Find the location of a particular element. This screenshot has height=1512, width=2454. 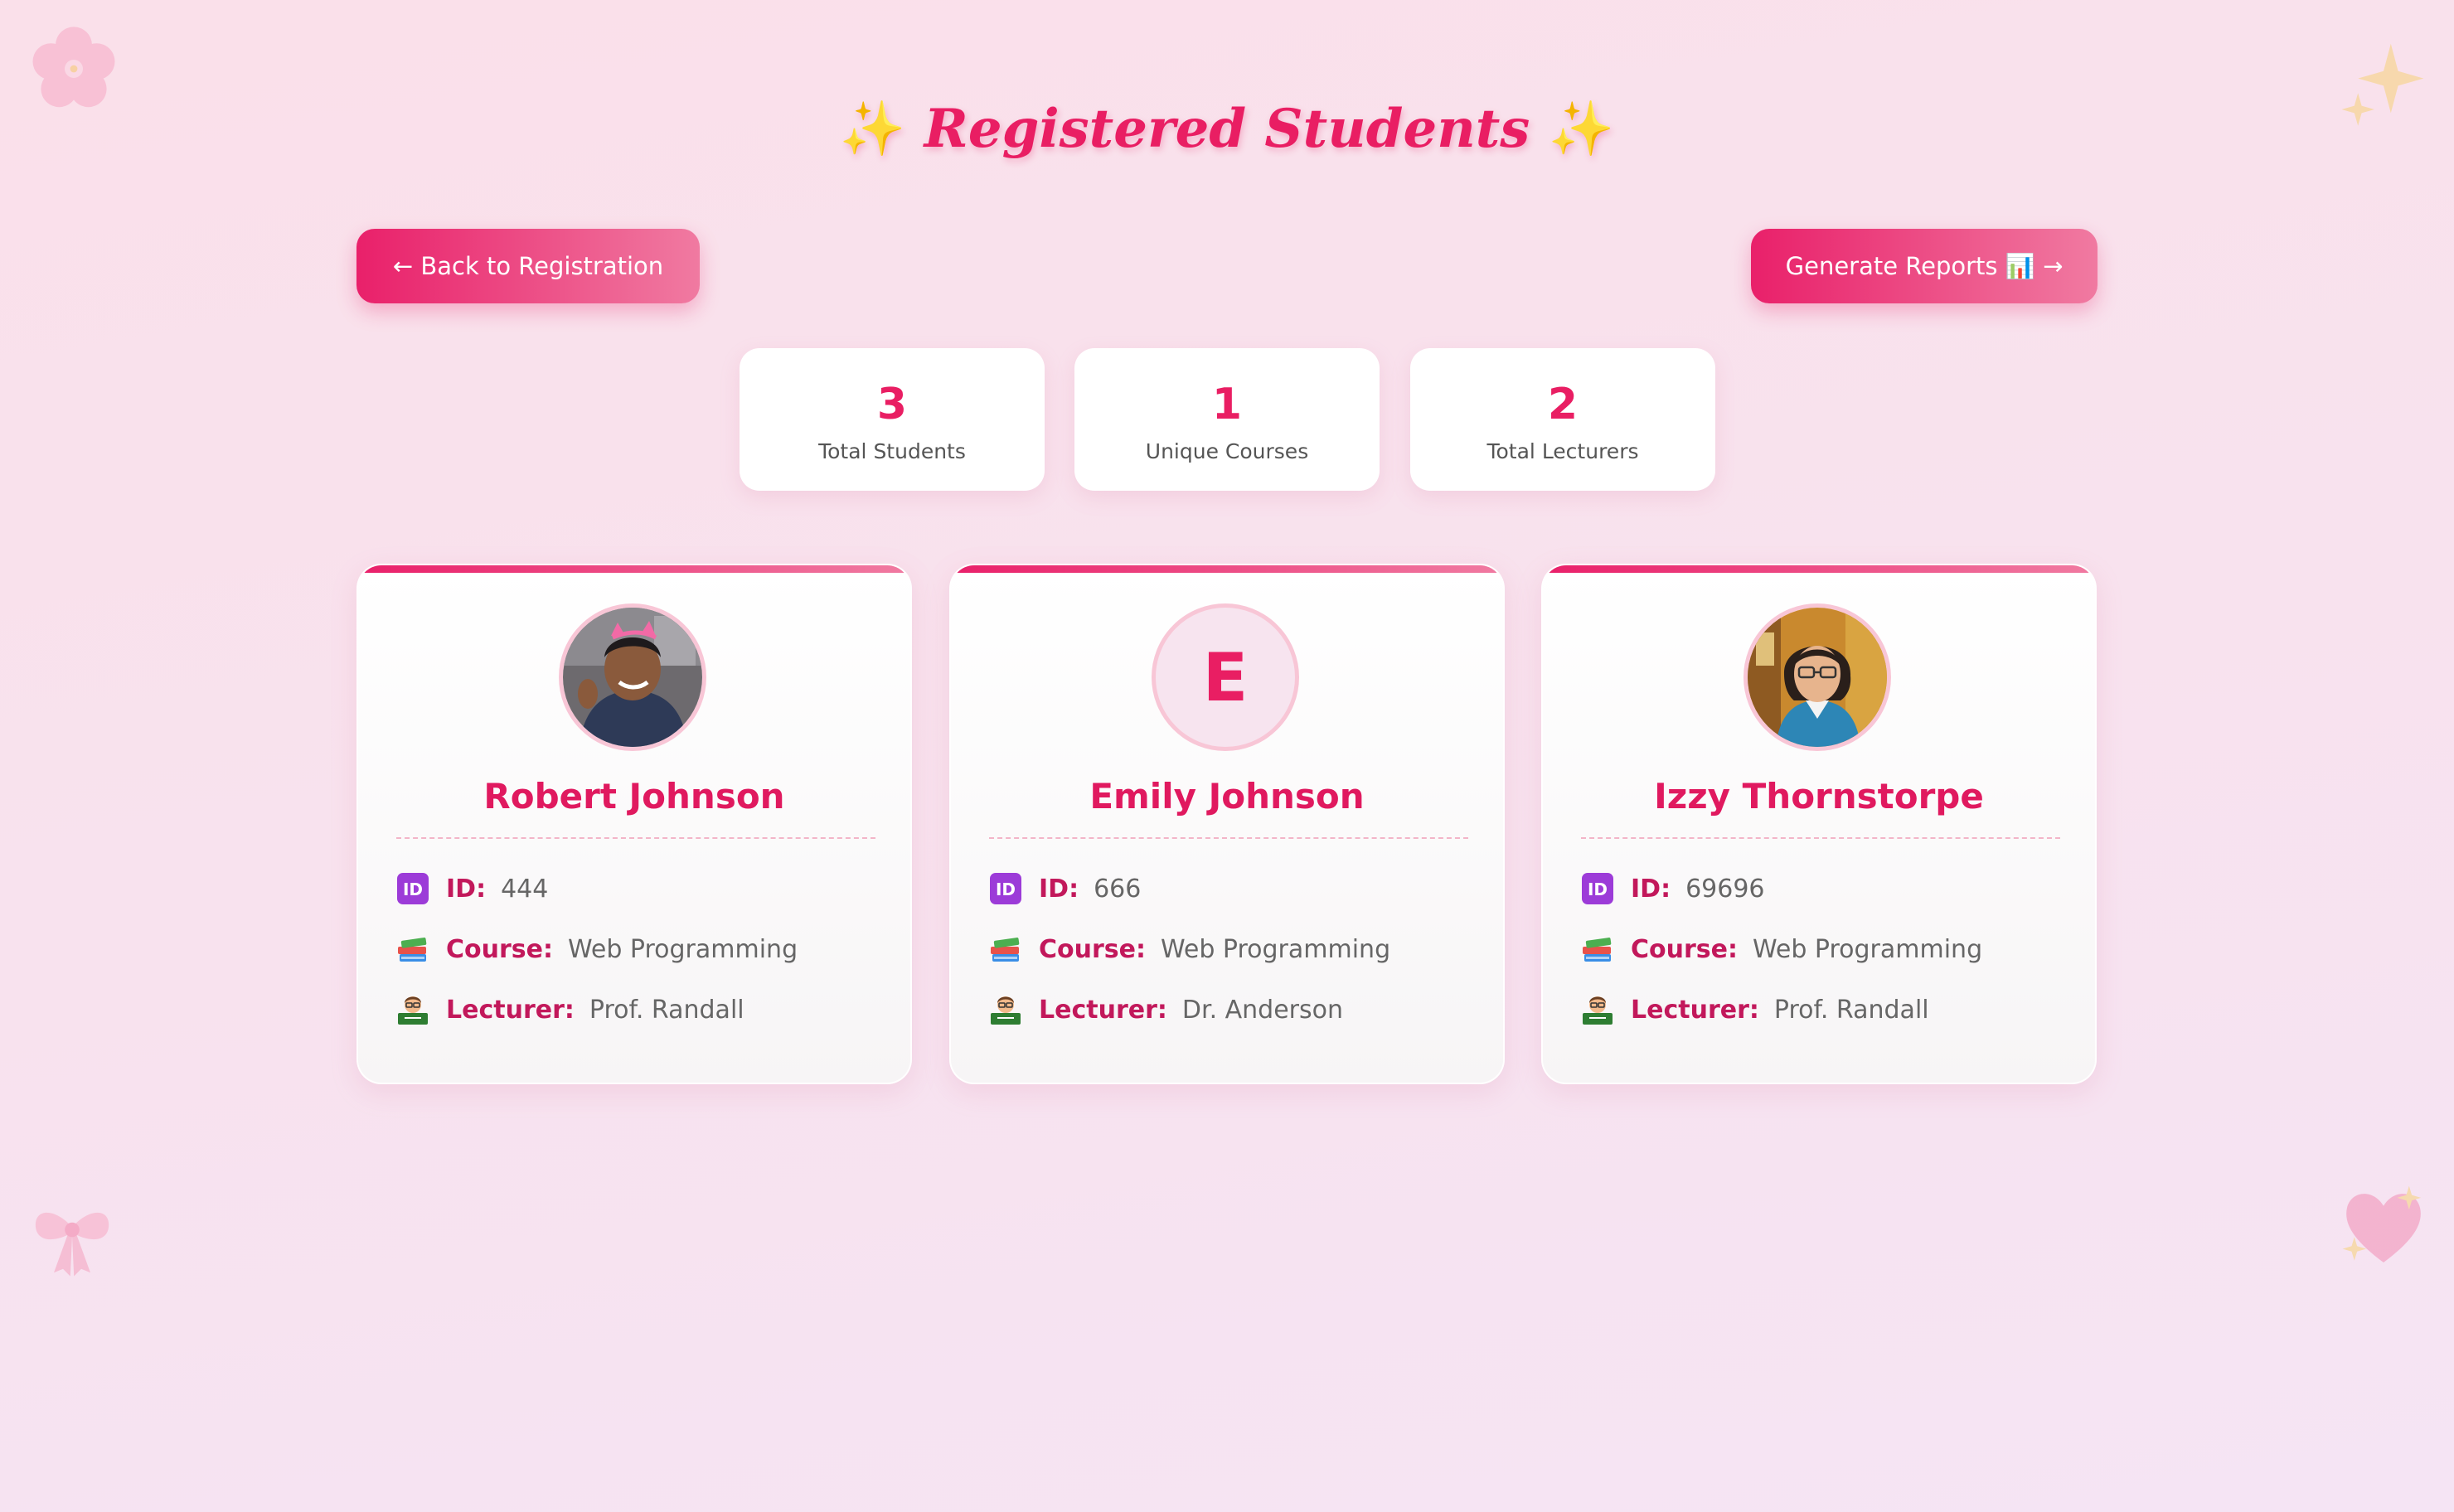

student-name: Emily Johnson is located at coordinates (1227, 796).